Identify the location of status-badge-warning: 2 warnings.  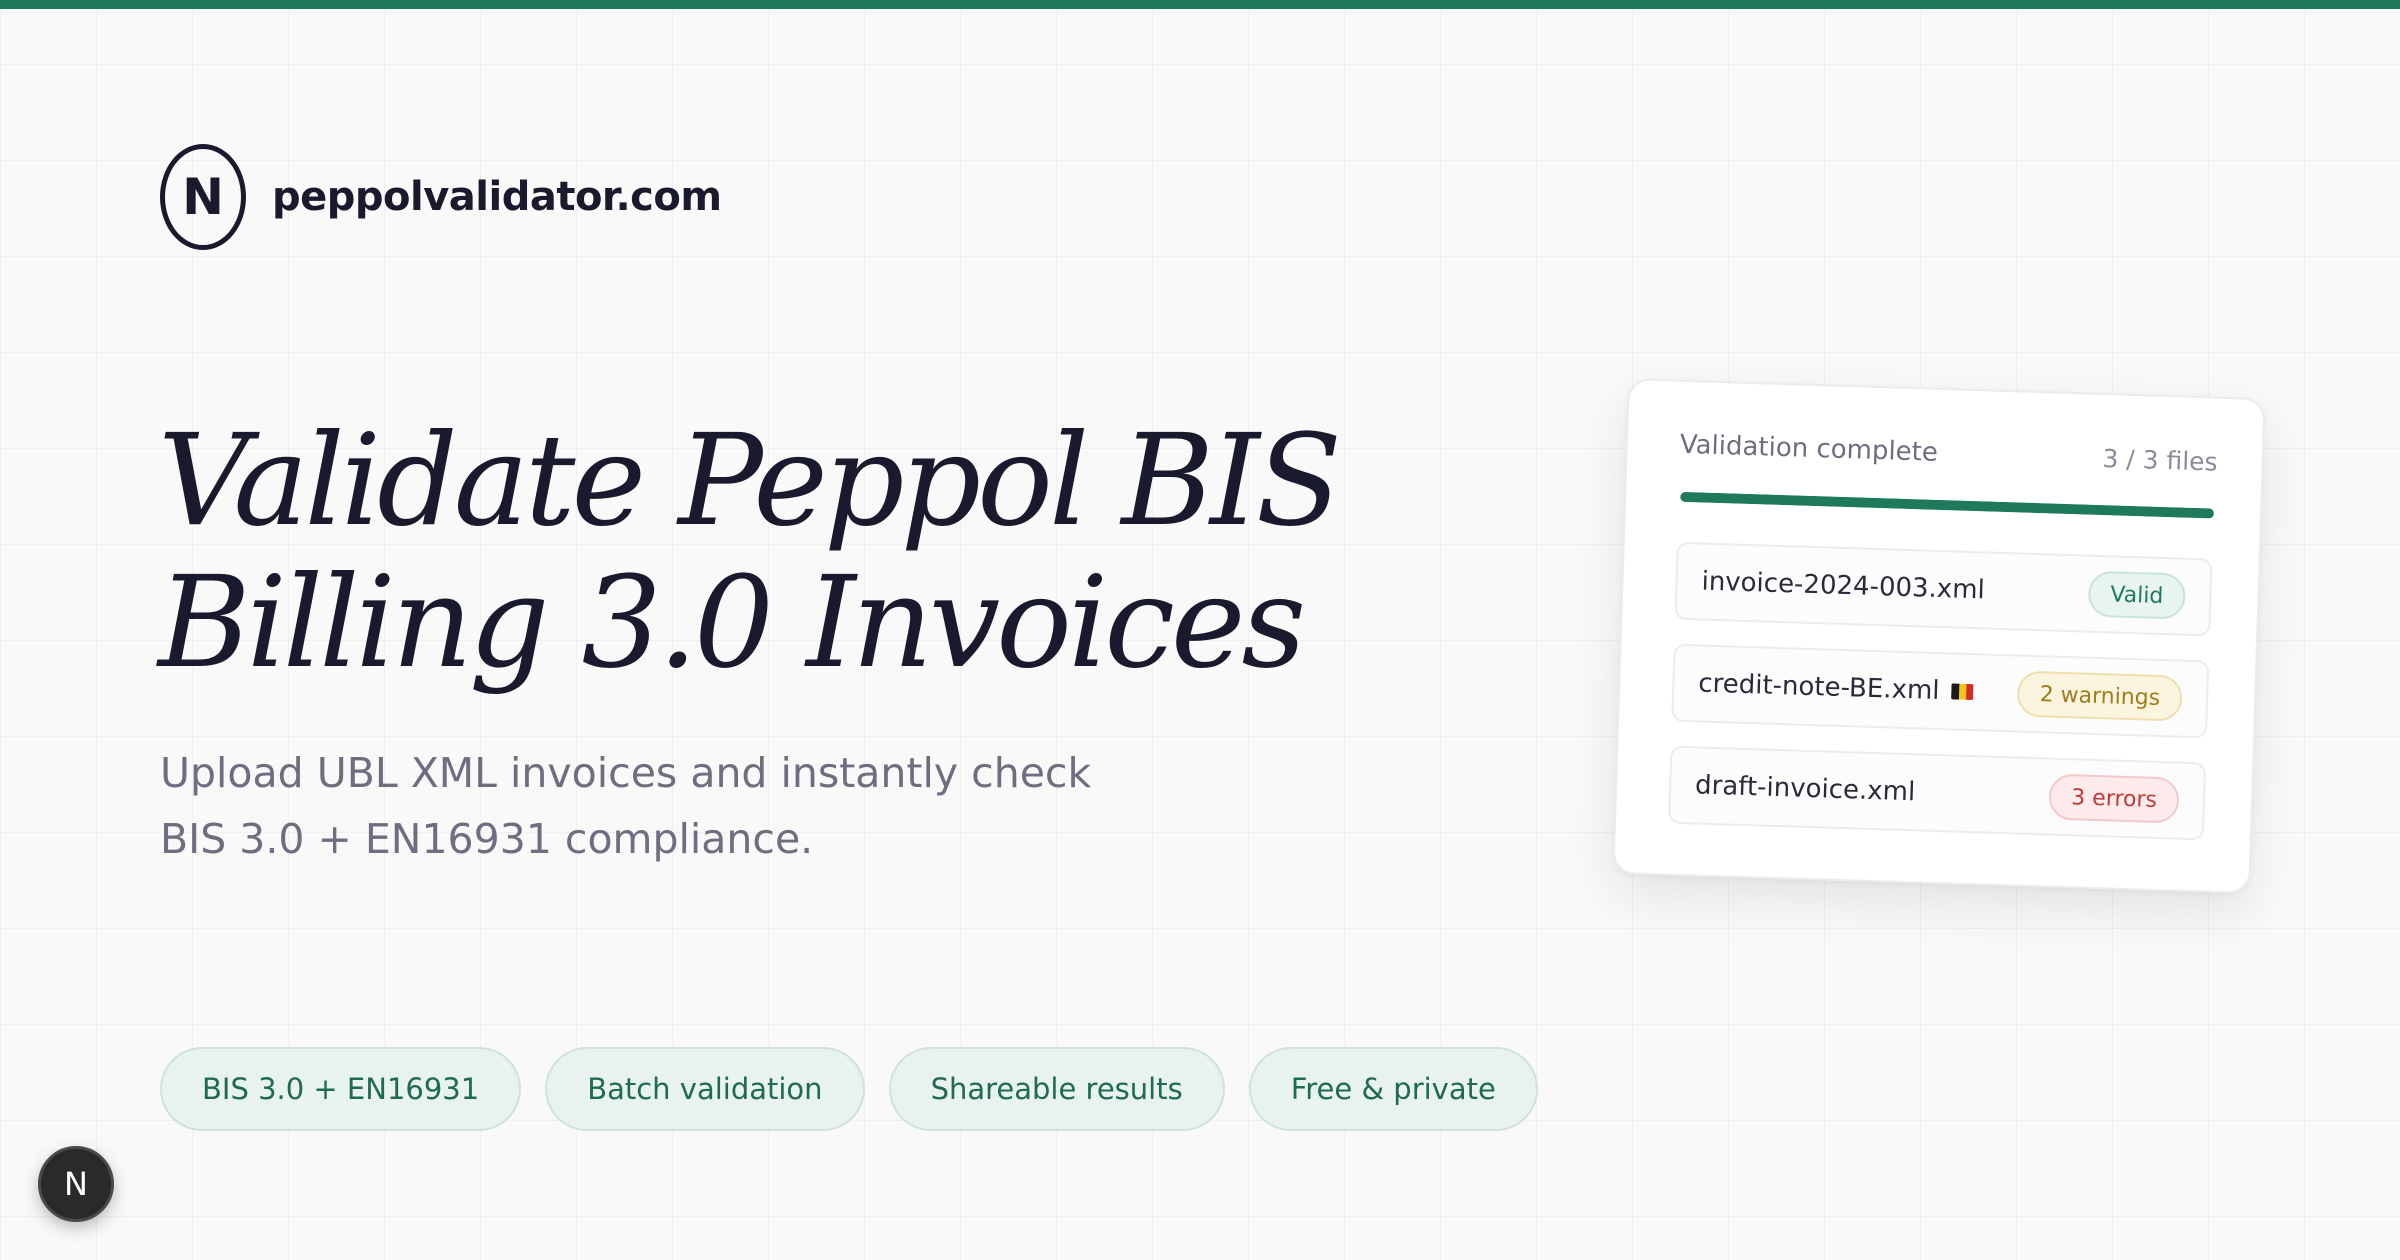
(2099, 696).